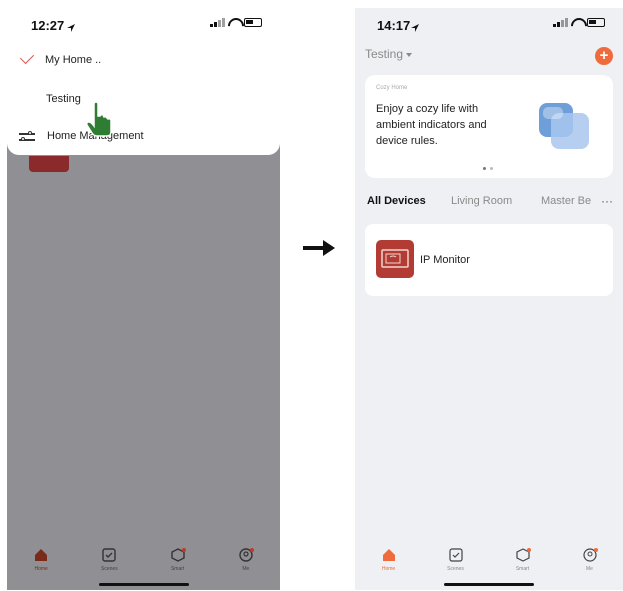 Image resolution: width=623 pixels, height=591 pixels. I want to click on home-name: Testing, so click(384, 54).